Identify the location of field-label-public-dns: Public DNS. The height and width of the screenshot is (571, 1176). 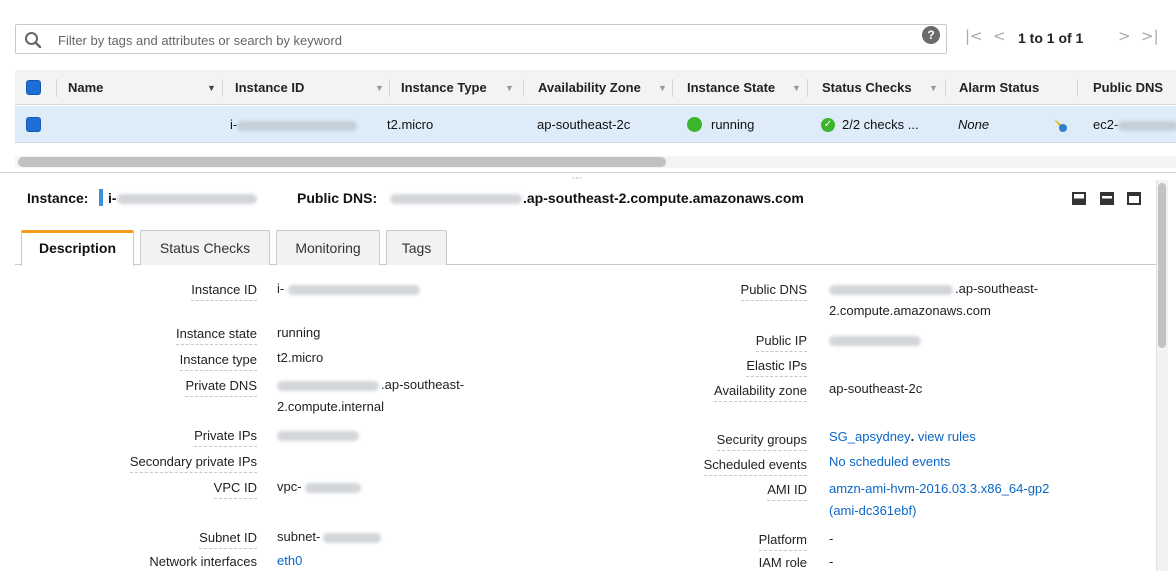
(773, 291).